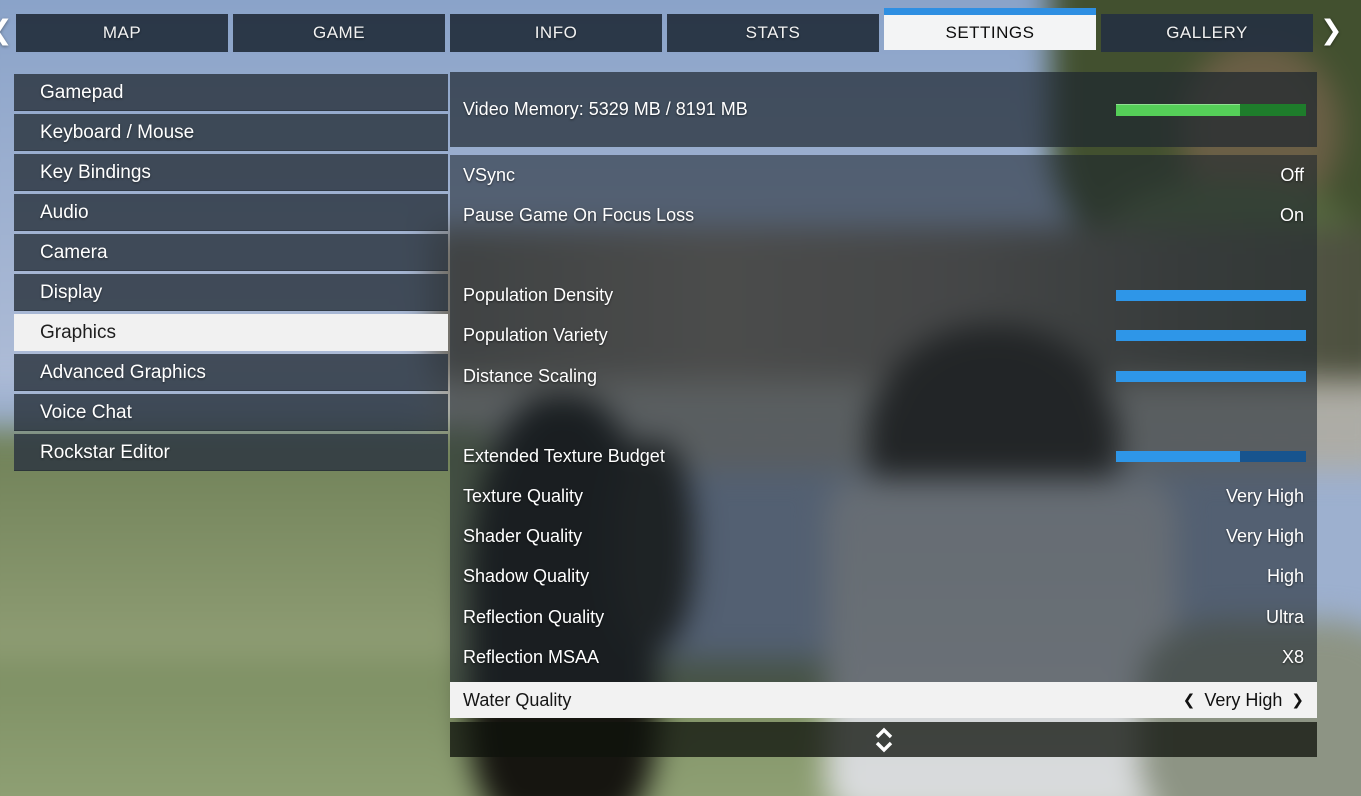  Describe the element at coordinates (773, 33) in the screenshot. I see `tab-stats: STATS` at that location.